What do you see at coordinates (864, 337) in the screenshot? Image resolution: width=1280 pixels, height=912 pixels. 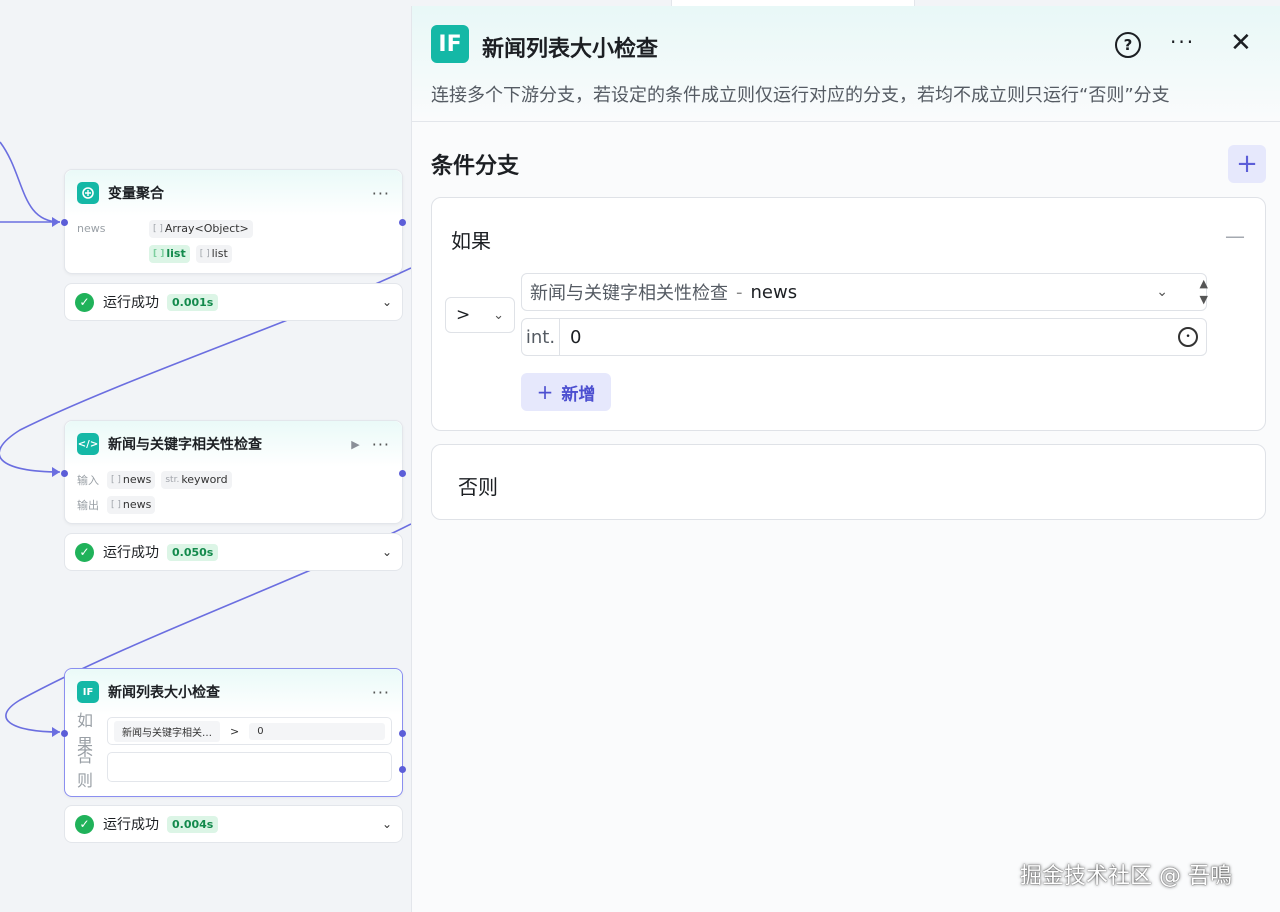 I see `value-input: int. 0 •` at bounding box center [864, 337].